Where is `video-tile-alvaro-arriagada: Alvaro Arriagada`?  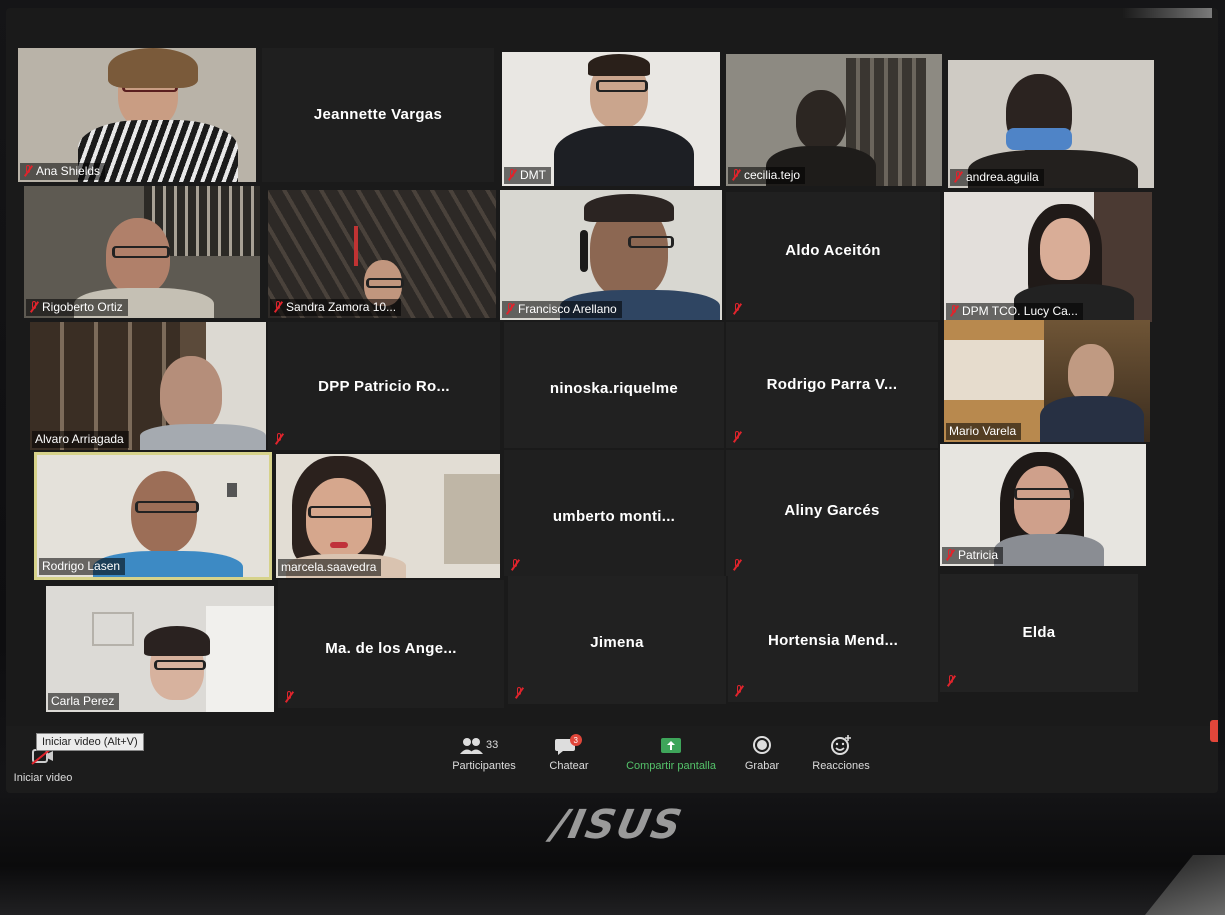 video-tile-alvaro-arriagada: Alvaro Arriagada is located at coordinates (148, 386).